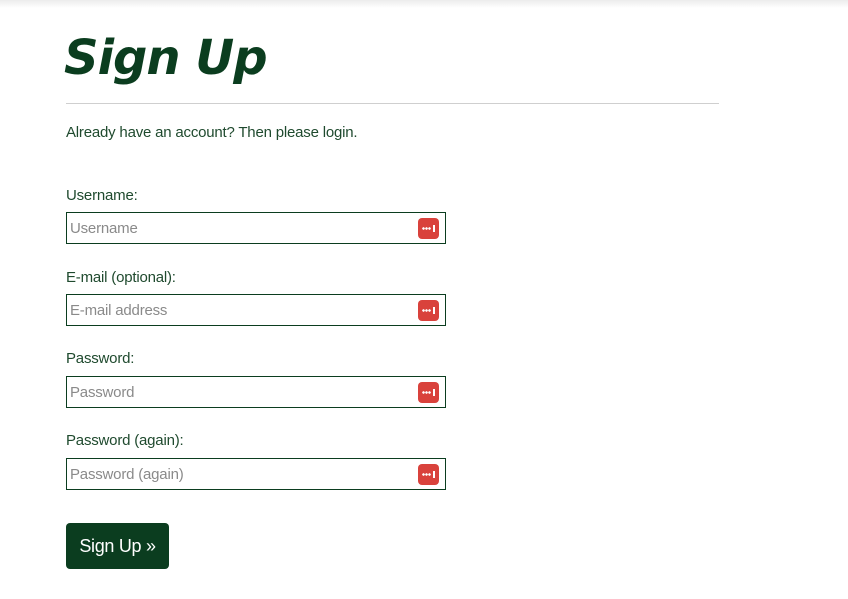 This screenshot has height=599, width=848. I want to click on sign-up-button: Sign Up », so click(117, 546).